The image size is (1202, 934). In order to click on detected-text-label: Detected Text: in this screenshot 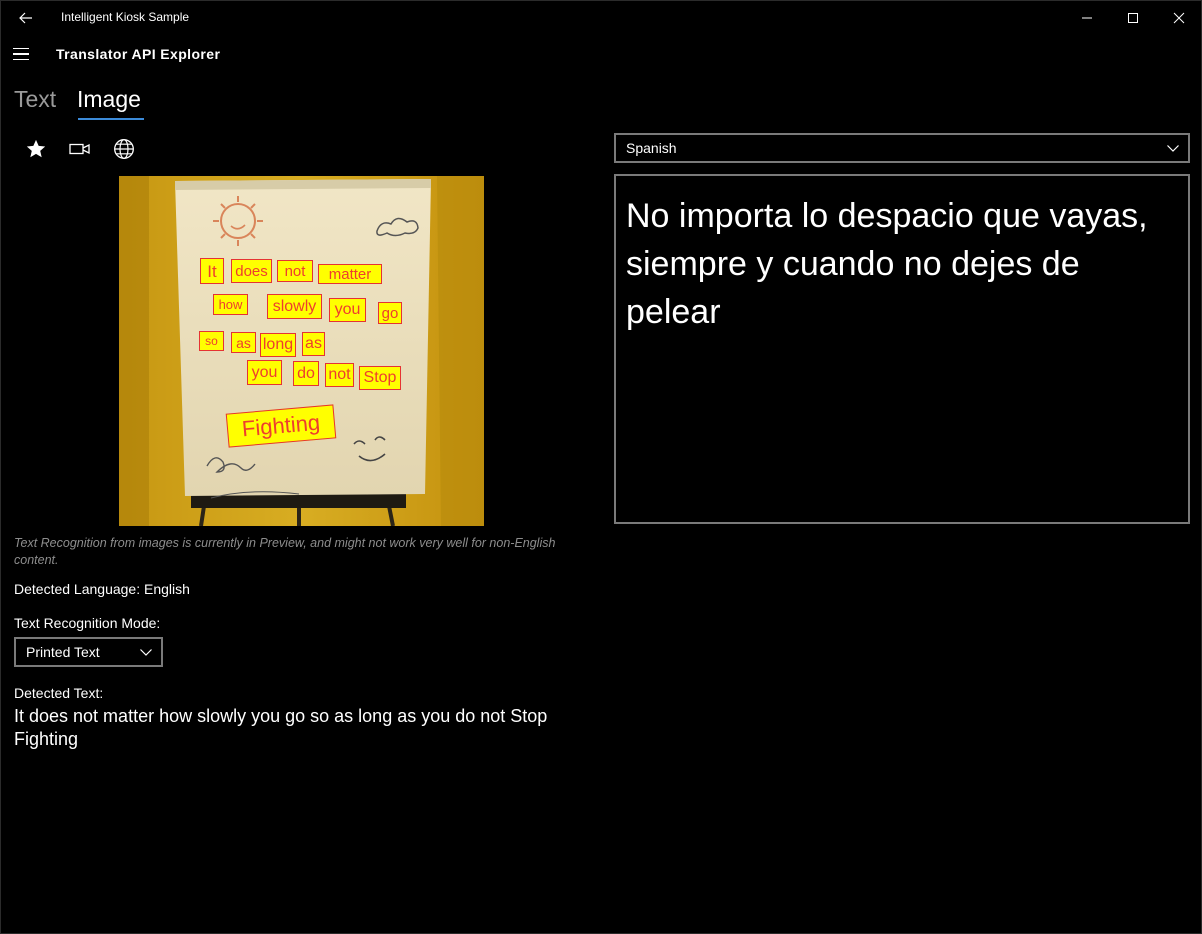, I will do `click(59, 693)`.